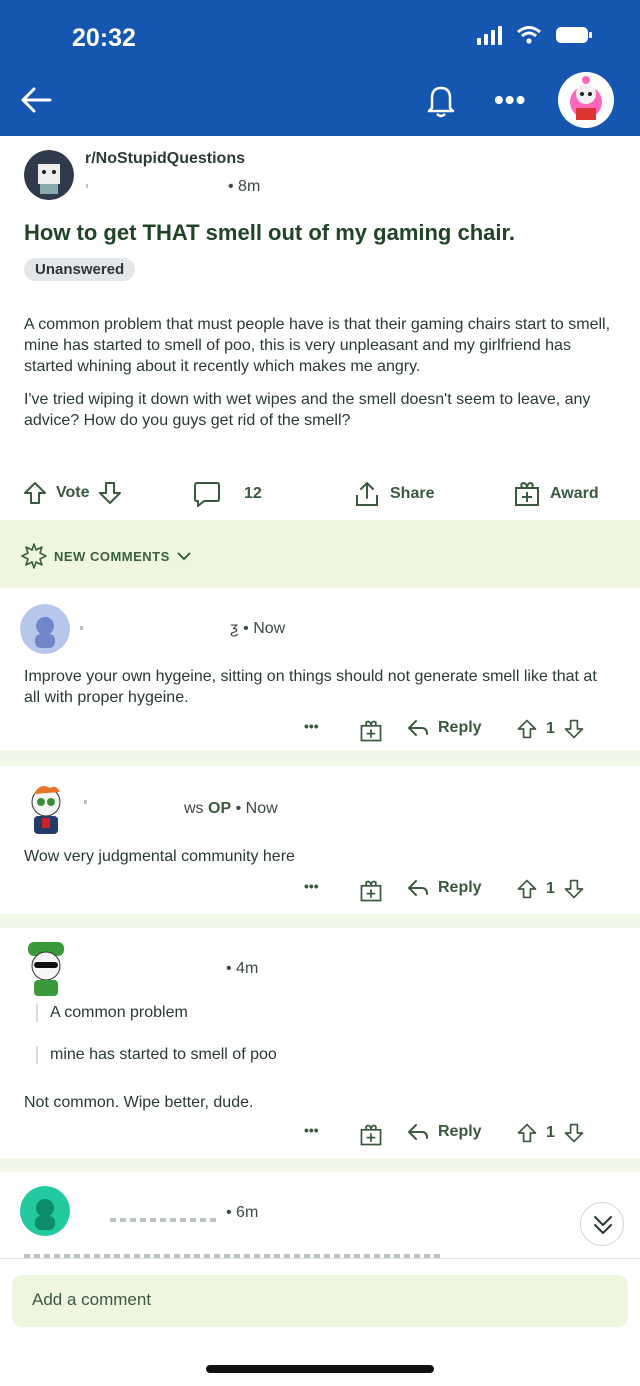  What do you see at coordinates (104, 38) in the screenshot?
I see `status-time: 20:32` at bounding box center [104, 38].